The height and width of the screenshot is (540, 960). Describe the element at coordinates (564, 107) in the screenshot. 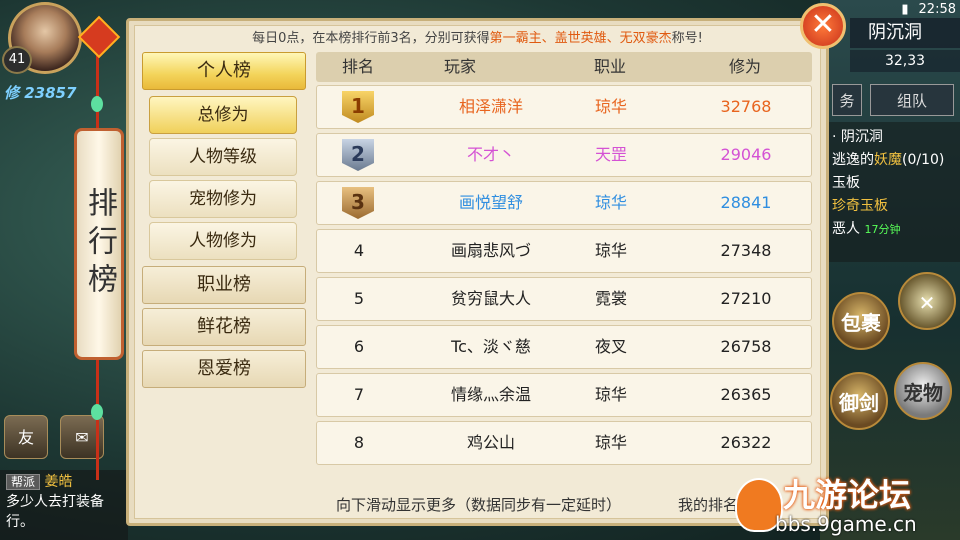

I see `table-row: 1 相泽潇洋 琼华 32768` at that location.